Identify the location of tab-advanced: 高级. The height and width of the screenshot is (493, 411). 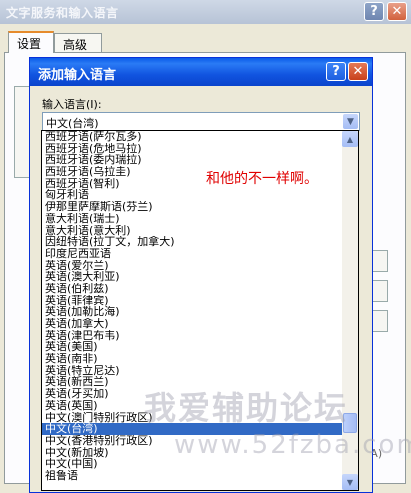
(78, 43).